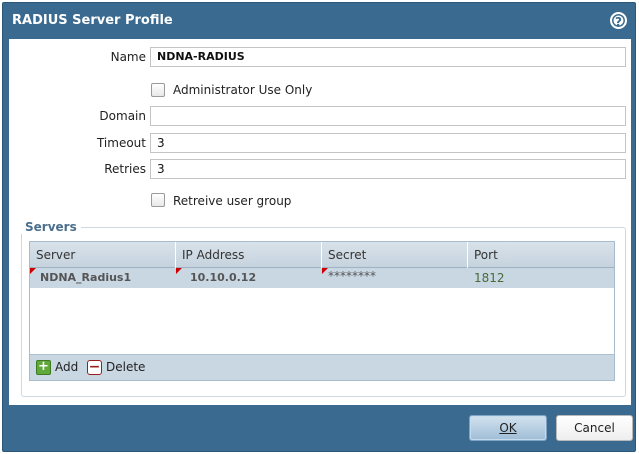 The width and height of the screenshot is (639, 454). What do you see at coordinates (395, 255) in the screenshot?
I see `column-header-secret: Secret` at bounding box center [395, 255].